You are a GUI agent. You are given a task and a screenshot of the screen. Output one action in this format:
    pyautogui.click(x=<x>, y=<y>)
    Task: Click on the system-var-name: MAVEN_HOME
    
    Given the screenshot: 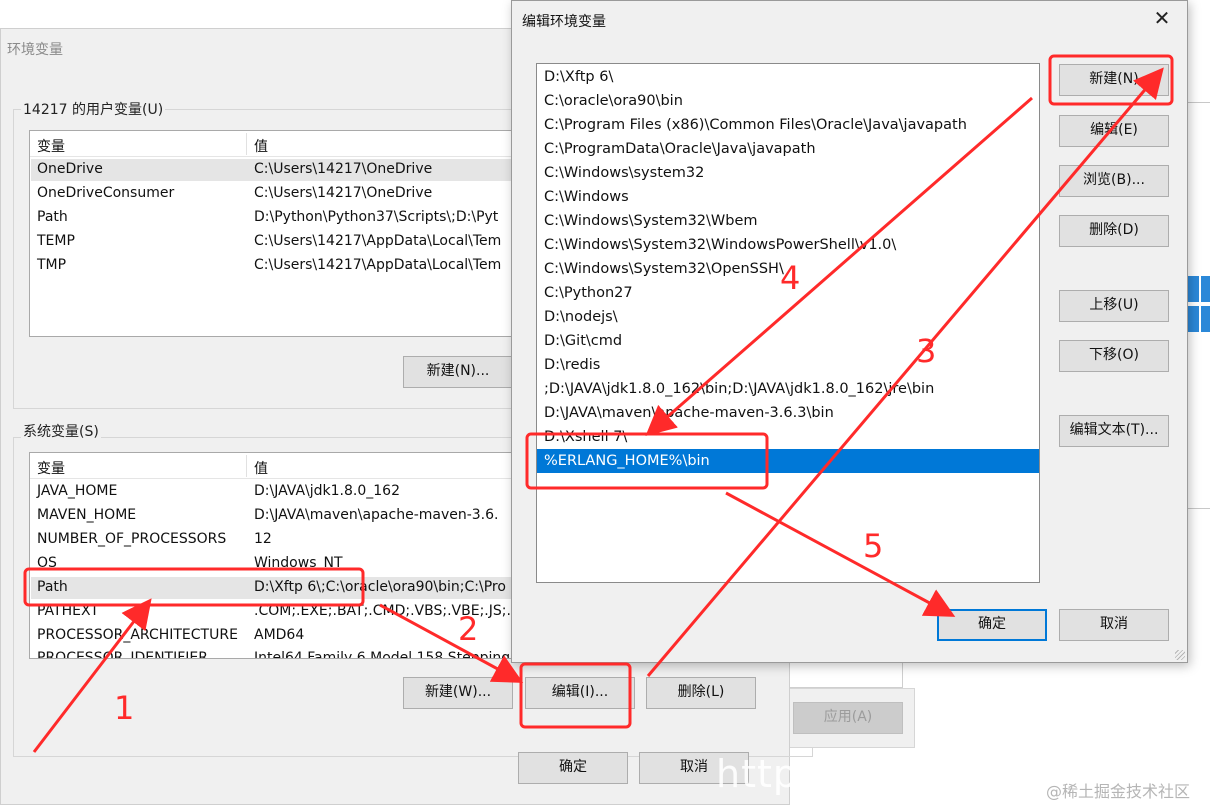 What is the action you would take?
    pyautogui.click(x=86, y=515)
    